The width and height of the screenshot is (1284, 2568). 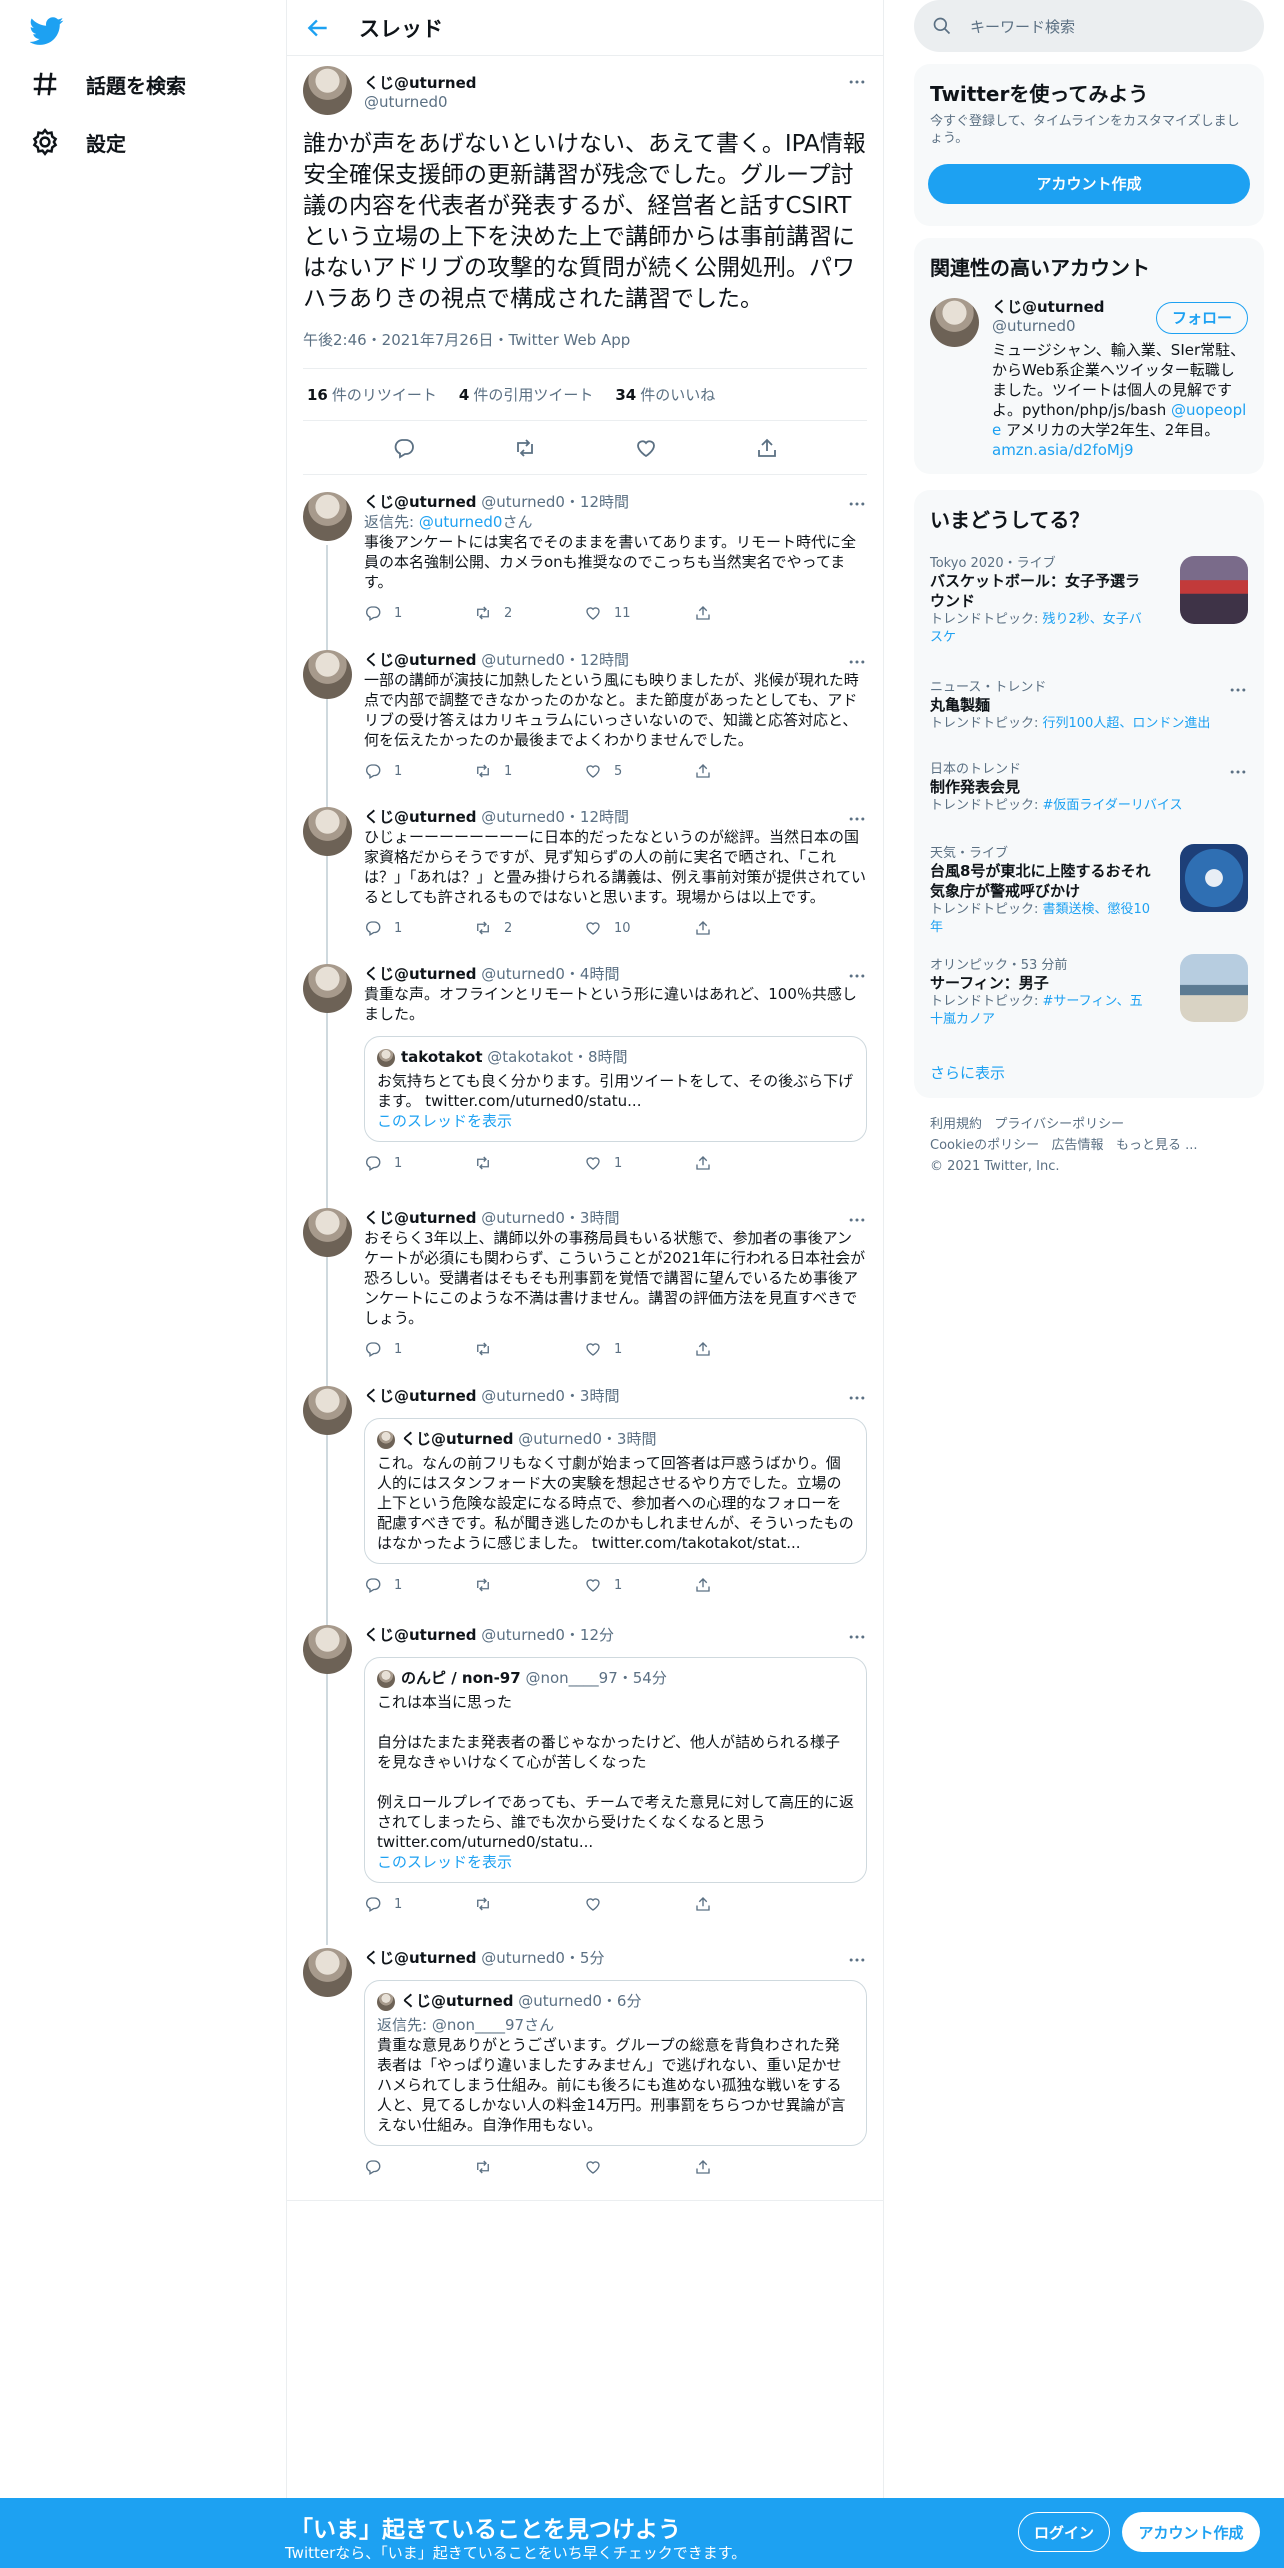 I want to click on trend-item: ニュース・トレンド 丸亀製麺 トレンドトピック: 行列100人超、ロンドン進出, so click(x=1089, y=704).